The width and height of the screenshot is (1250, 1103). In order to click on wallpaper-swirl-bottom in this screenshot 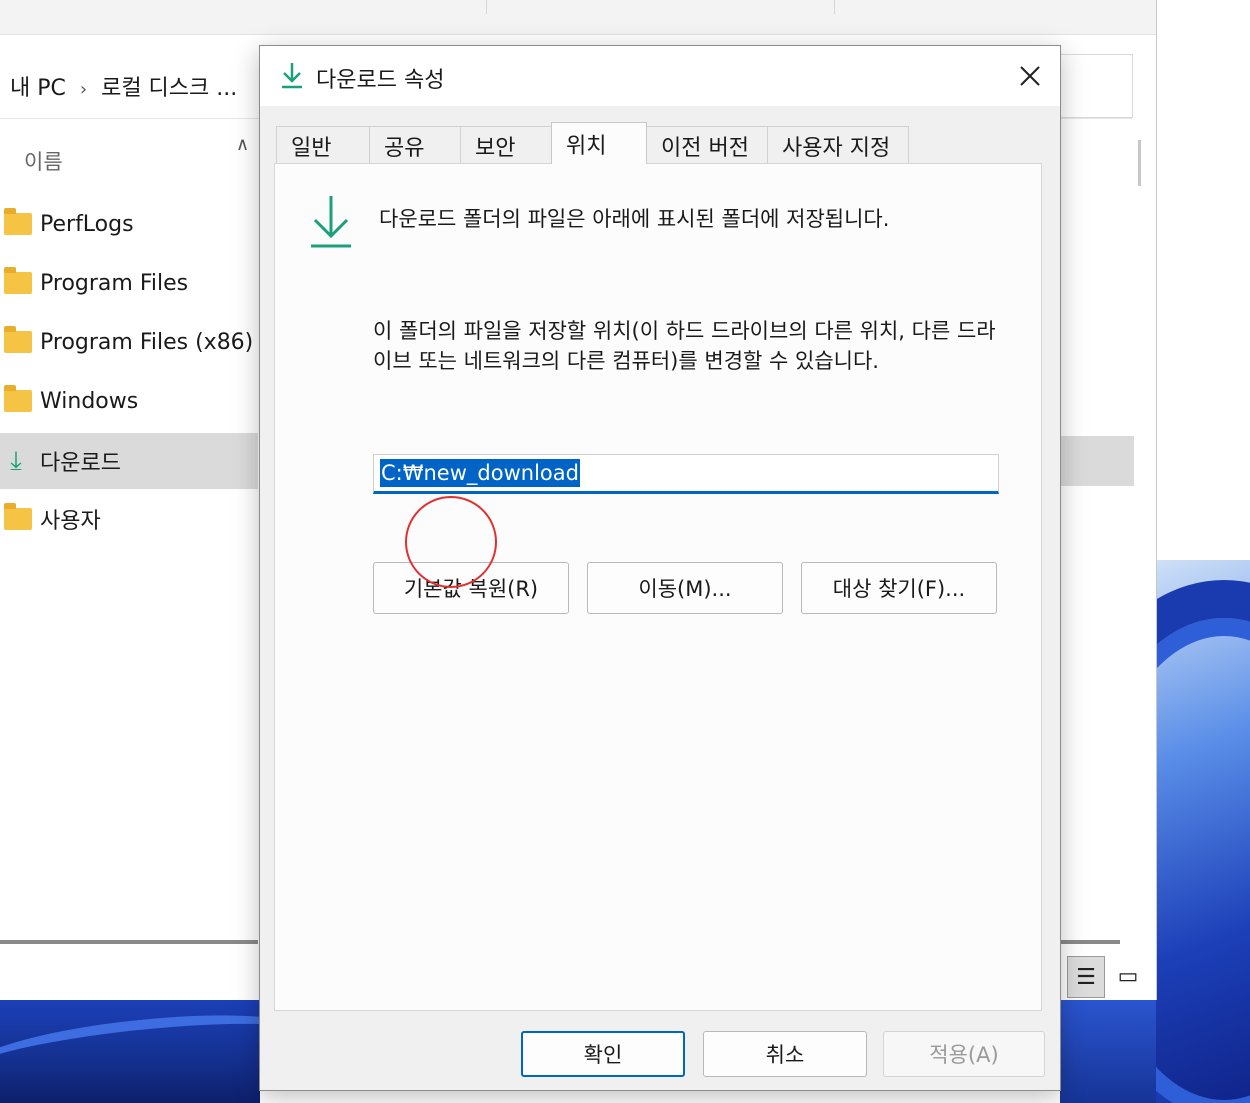, I will do `click(130, 1051)`.